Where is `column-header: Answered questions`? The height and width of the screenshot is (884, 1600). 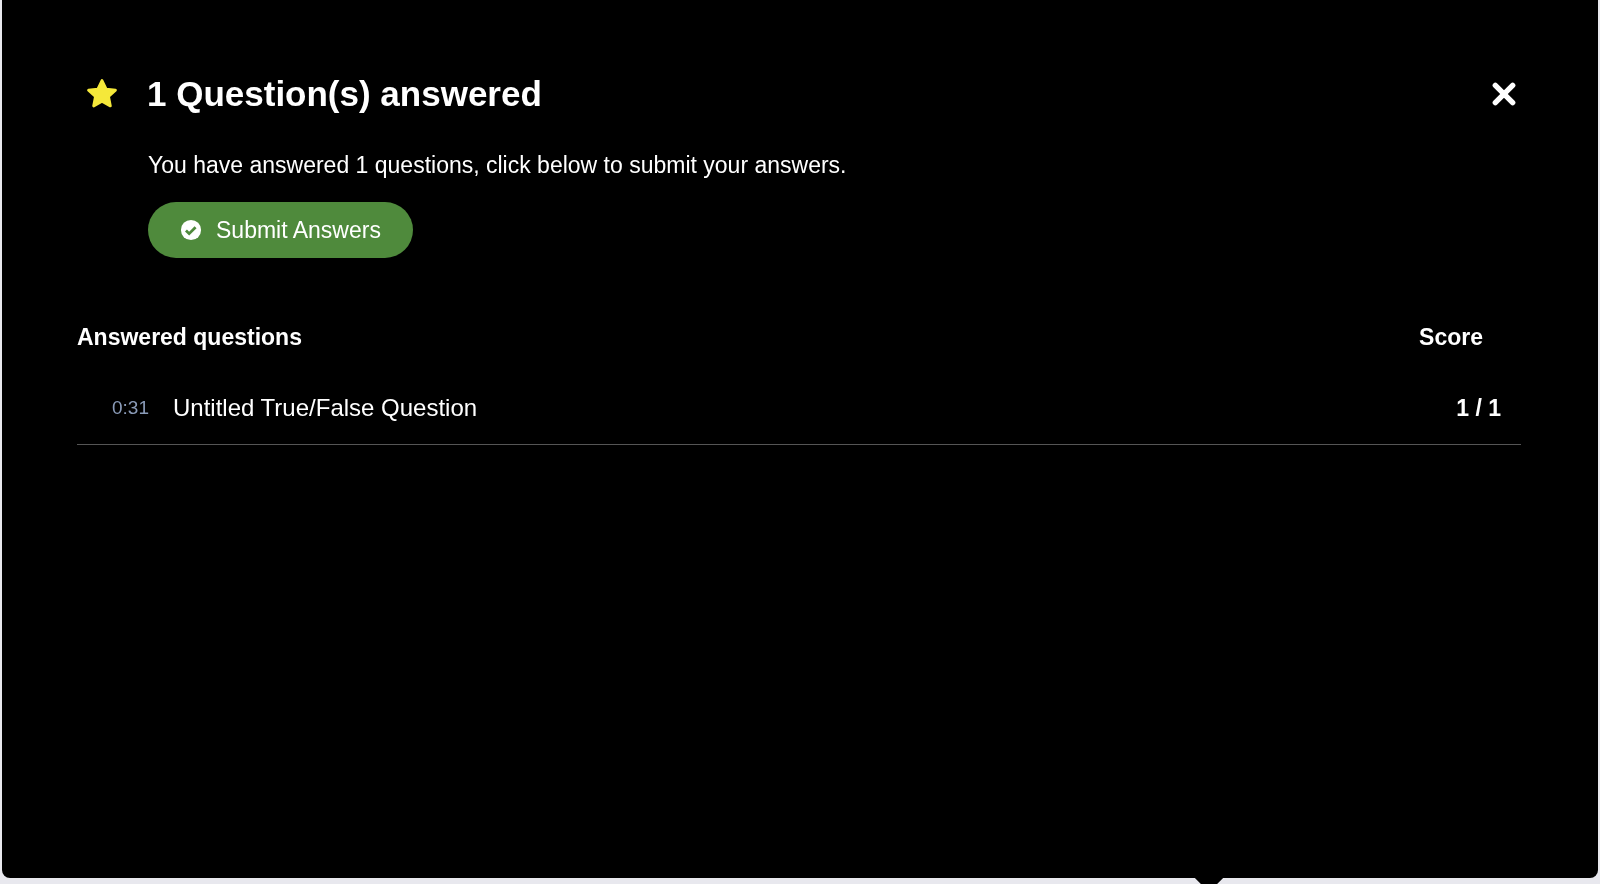
column-header: Answered questions is located at coordinates (189, 337).